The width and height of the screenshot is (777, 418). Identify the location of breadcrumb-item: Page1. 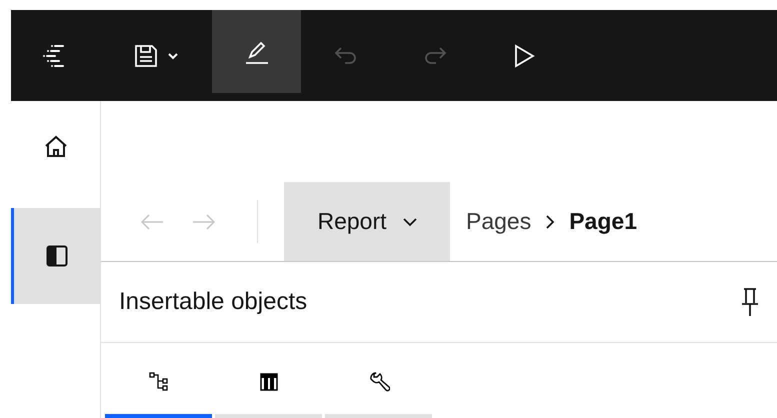
(603, 221).